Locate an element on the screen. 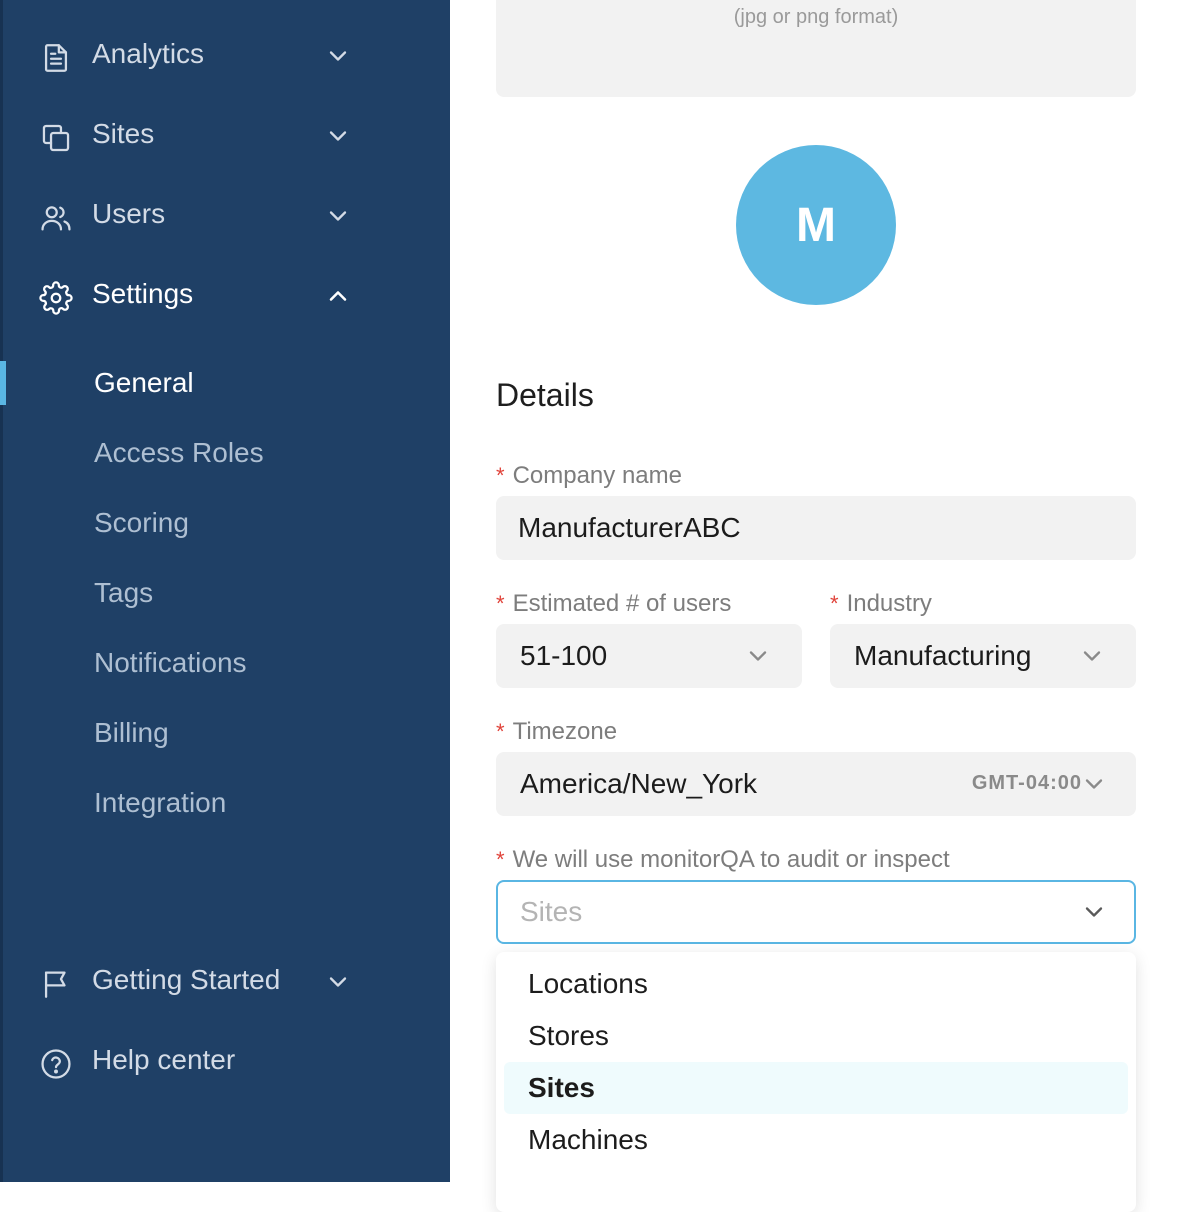 The image size is (1186, 1212). sidebar-item-label: Sites is located at coordinates (123, 133).